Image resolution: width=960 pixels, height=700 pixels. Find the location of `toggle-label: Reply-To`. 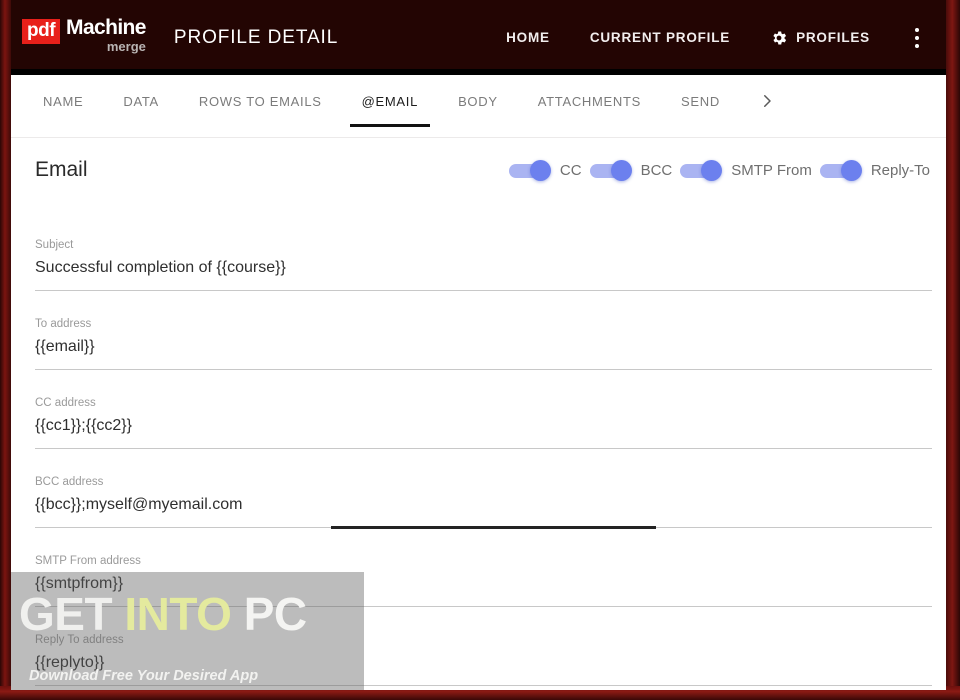

toggle-label: Reply-To is located at coordinates (900, 170).